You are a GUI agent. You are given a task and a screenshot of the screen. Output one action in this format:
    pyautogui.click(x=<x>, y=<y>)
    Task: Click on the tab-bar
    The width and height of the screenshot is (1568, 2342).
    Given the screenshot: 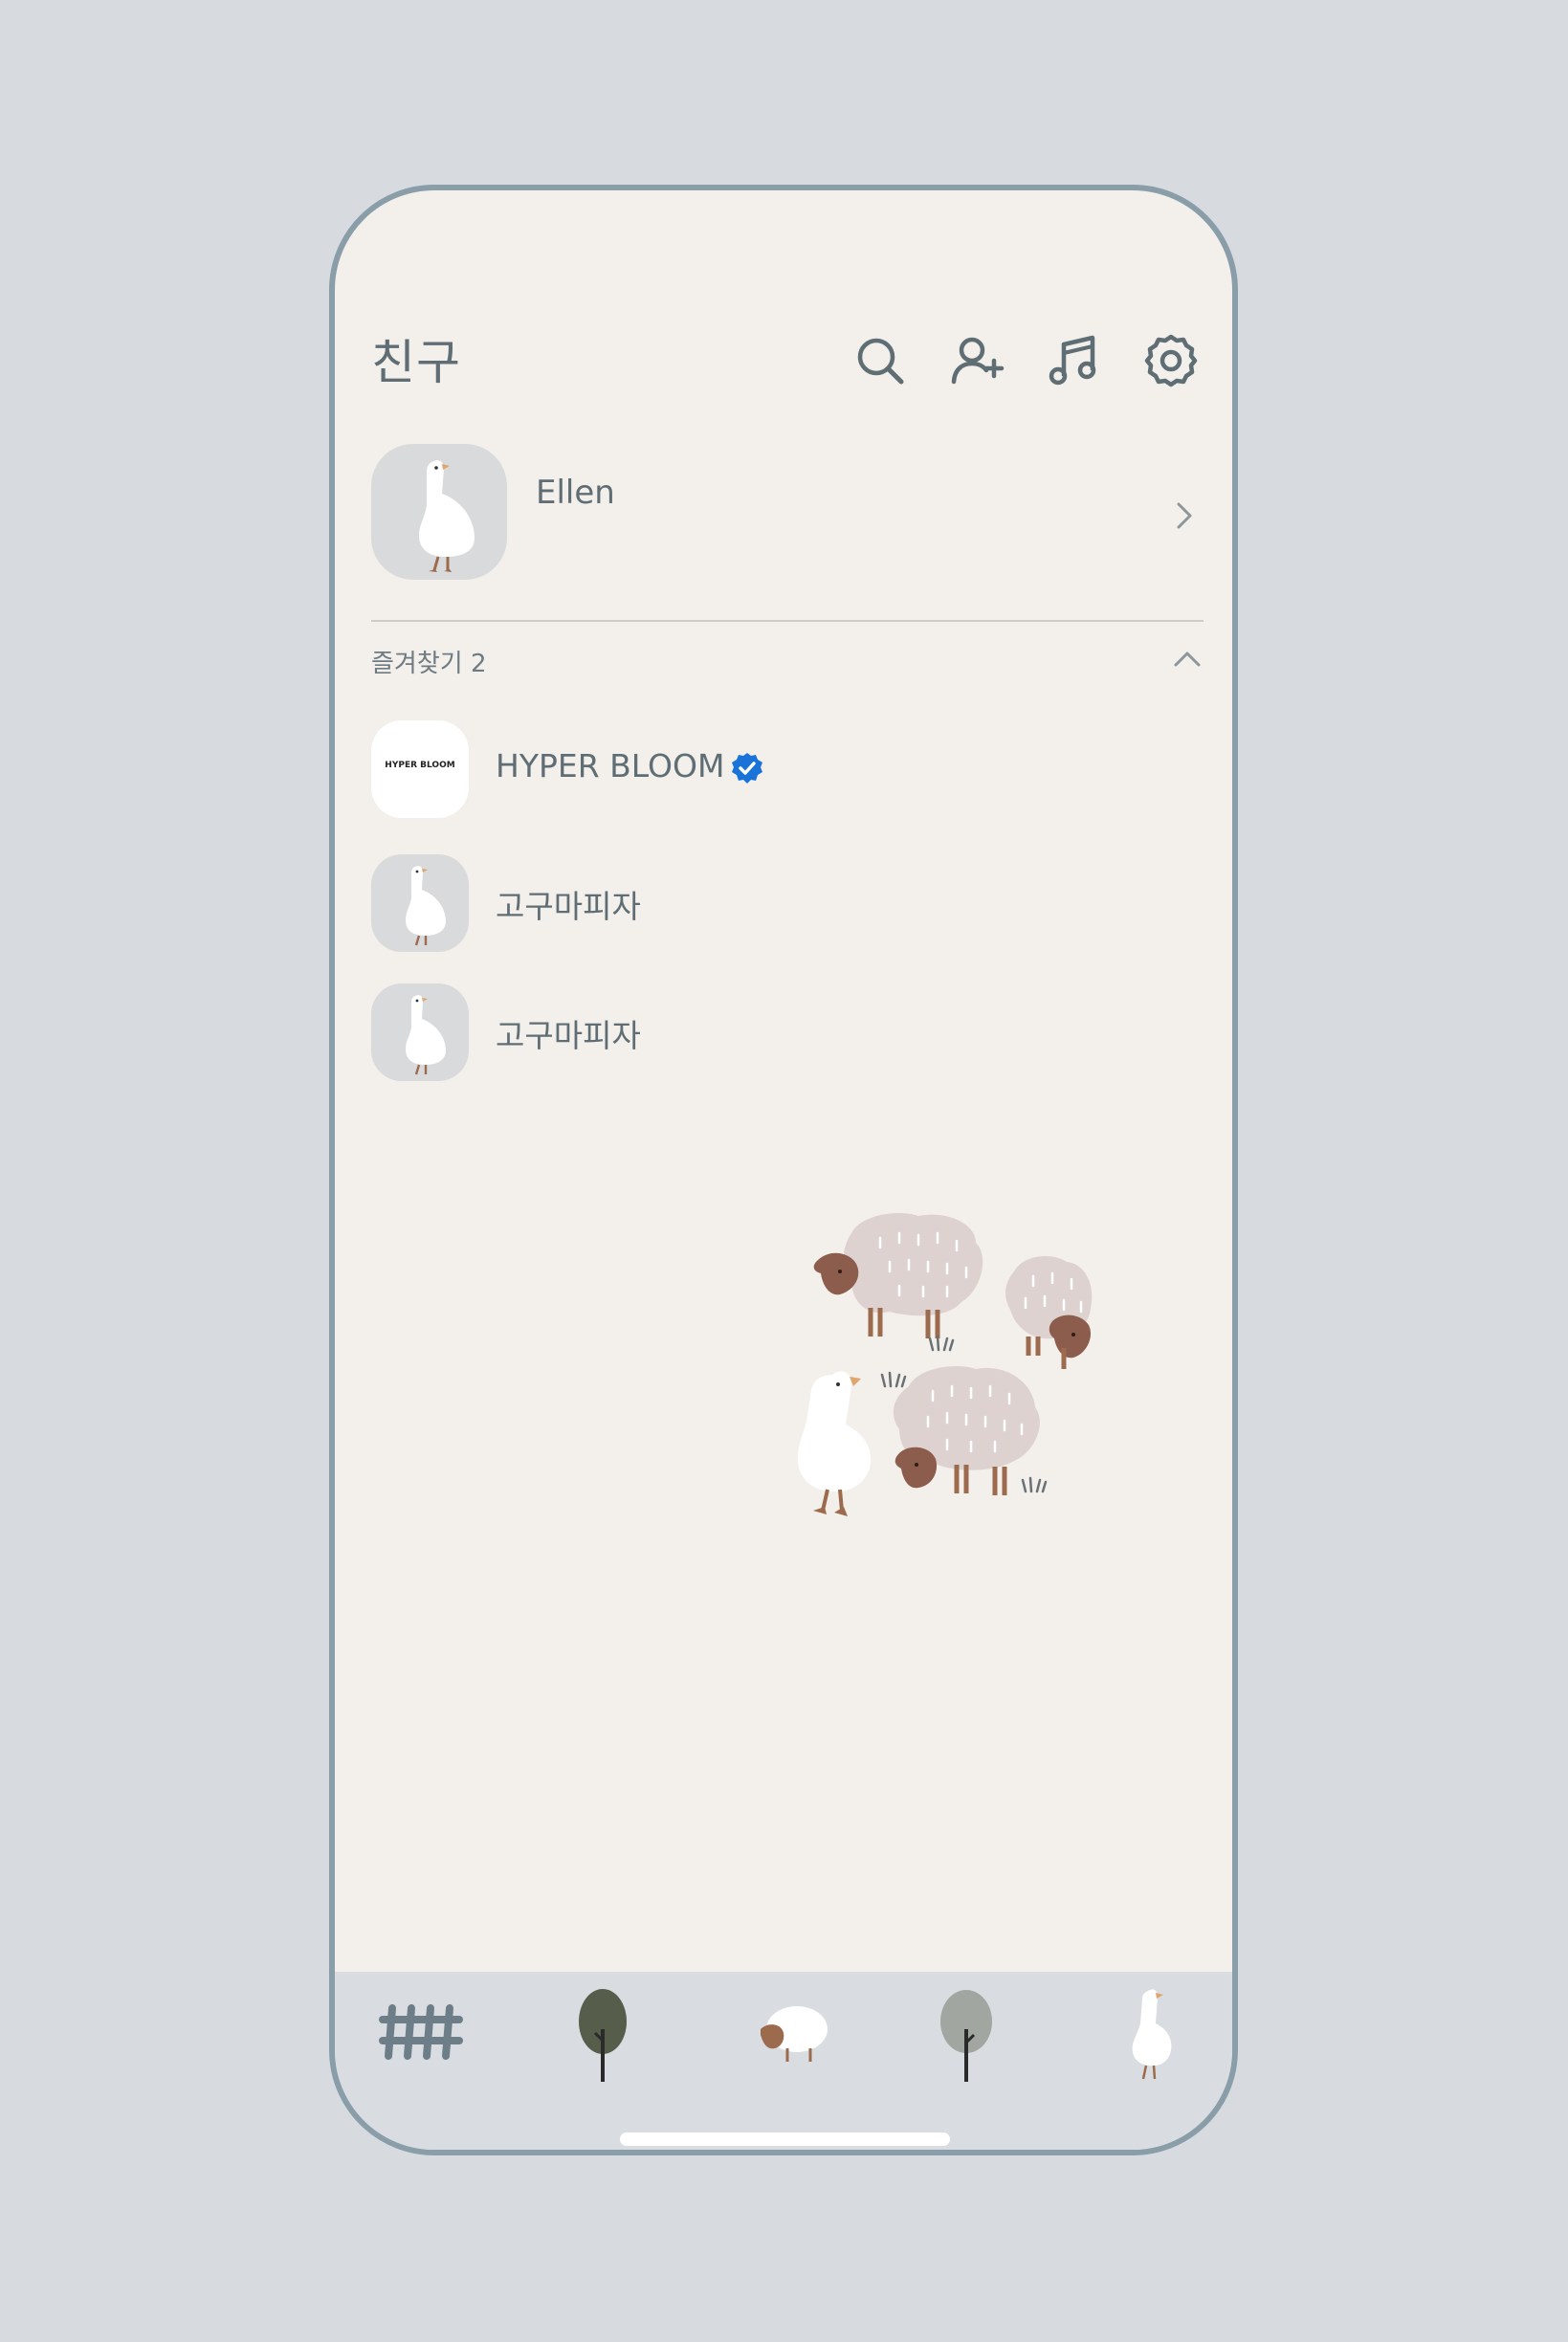 What is the action you would take?
    pyautogui.click(x=783, y=2061)
    